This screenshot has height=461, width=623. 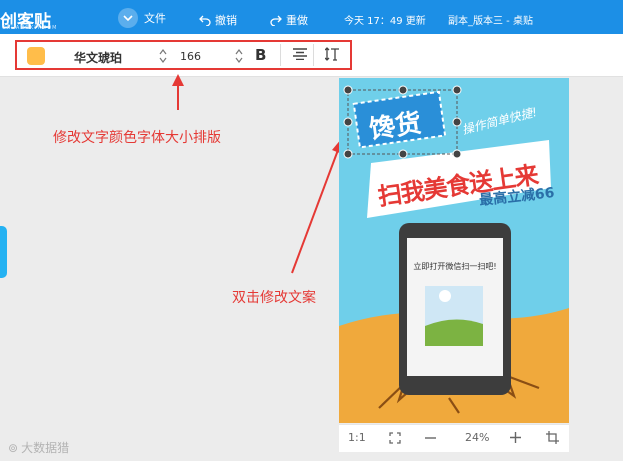 What do you see at coordinates (430, 438) in the screenshot?
I see `zoom-out-icon` at bounding box center [430, 438].